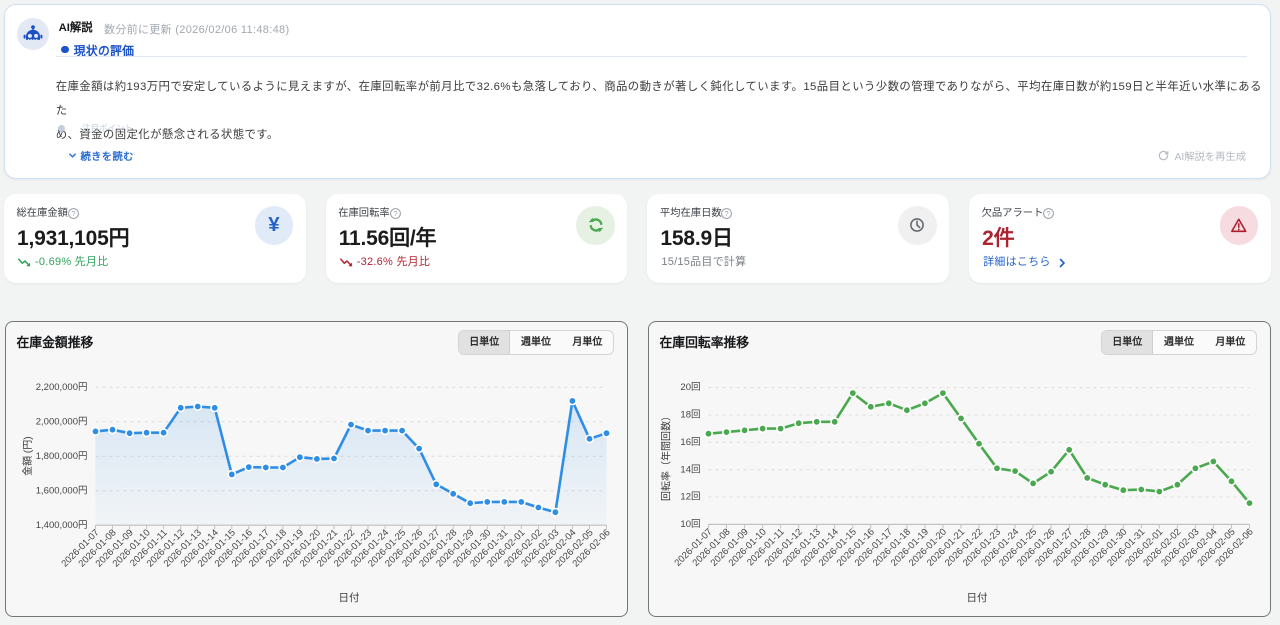 This screenshot has width=1280, height=625. I want to click on svg-text: 回転率（年間回数）, so click(665, 456).